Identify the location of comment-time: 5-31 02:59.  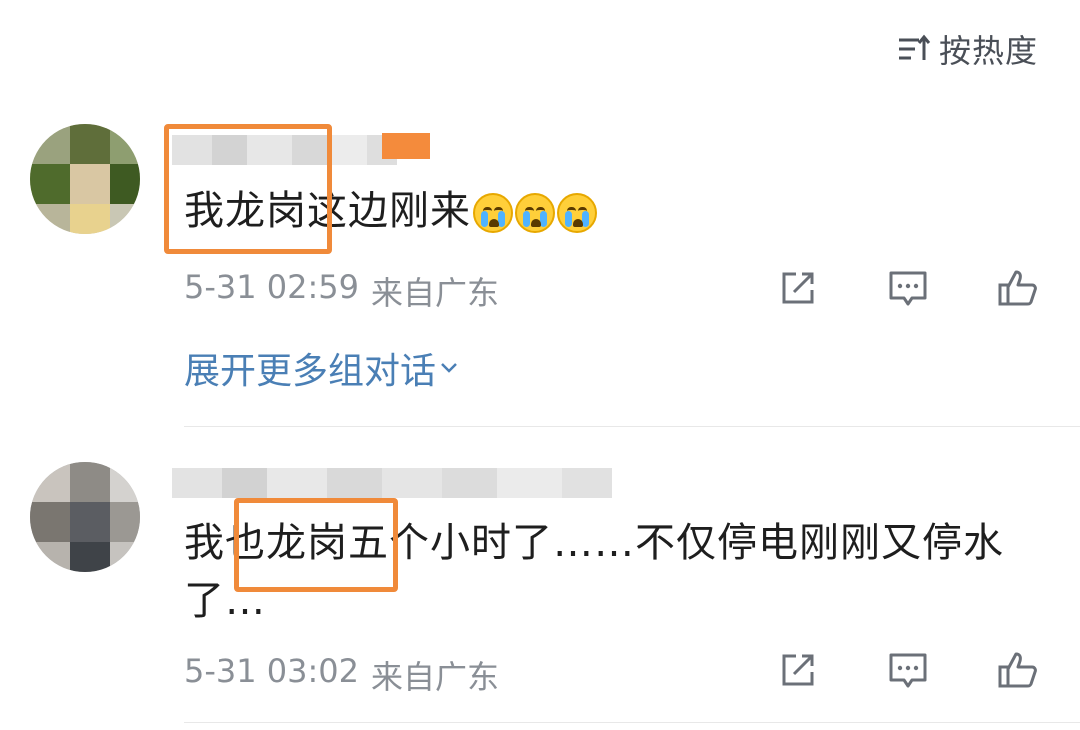
(272, 287).